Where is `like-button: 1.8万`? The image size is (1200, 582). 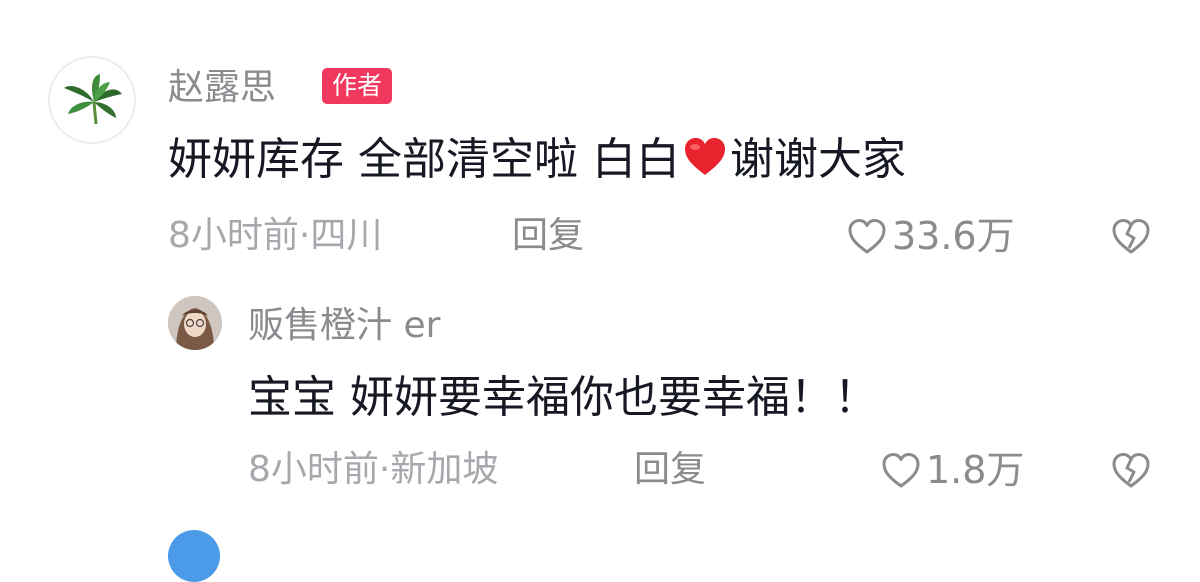
like-button: 1.8万 is located at coordinates (952, 470).